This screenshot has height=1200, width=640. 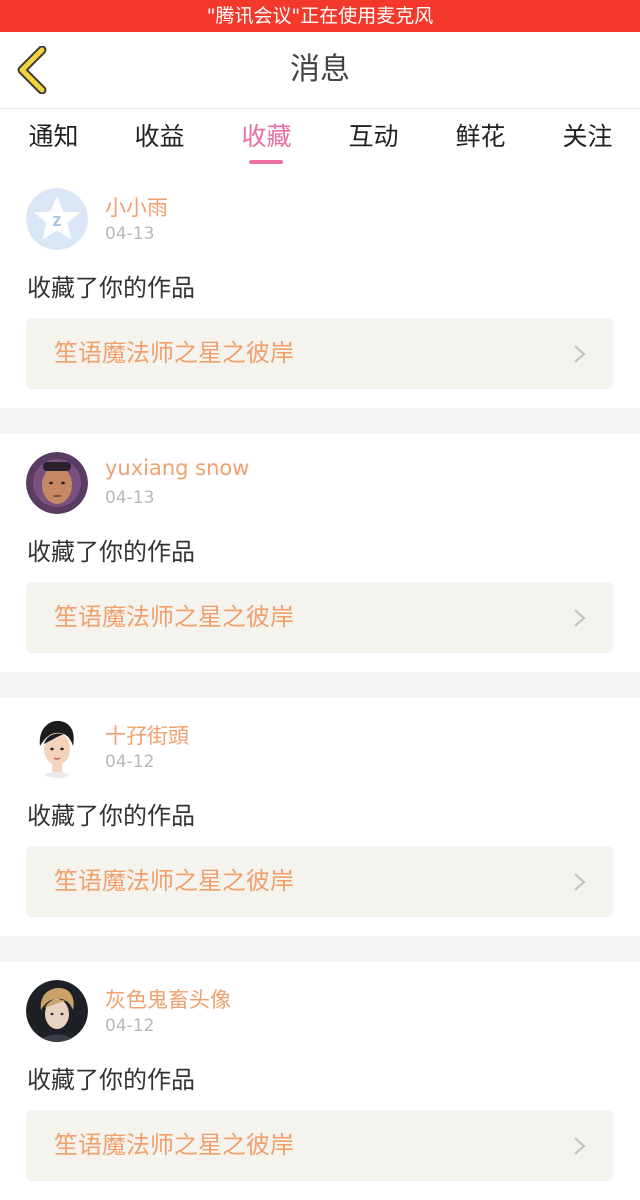 What do you see at coordinates (53, 139) in the screenshot?
I see `tab-notifications: 通知` at bounding box center [53, 139].